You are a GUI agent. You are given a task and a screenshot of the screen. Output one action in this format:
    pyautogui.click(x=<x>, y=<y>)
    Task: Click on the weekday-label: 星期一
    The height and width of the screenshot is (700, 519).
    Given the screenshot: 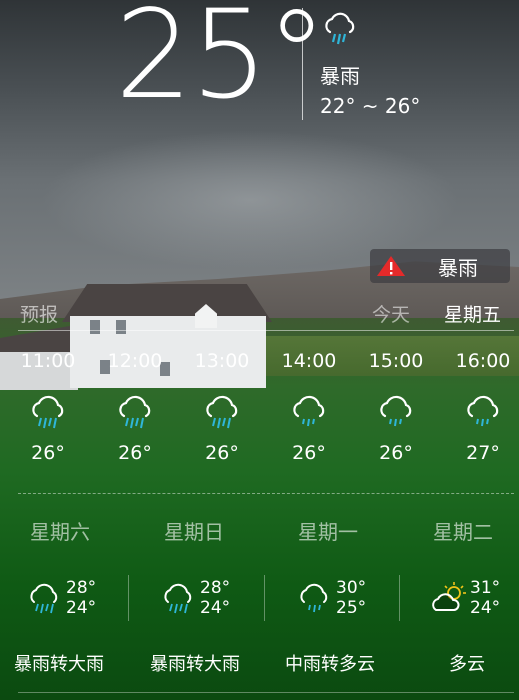 What is the action you would take?
    pyautogui.click(x=328, y=532)
    